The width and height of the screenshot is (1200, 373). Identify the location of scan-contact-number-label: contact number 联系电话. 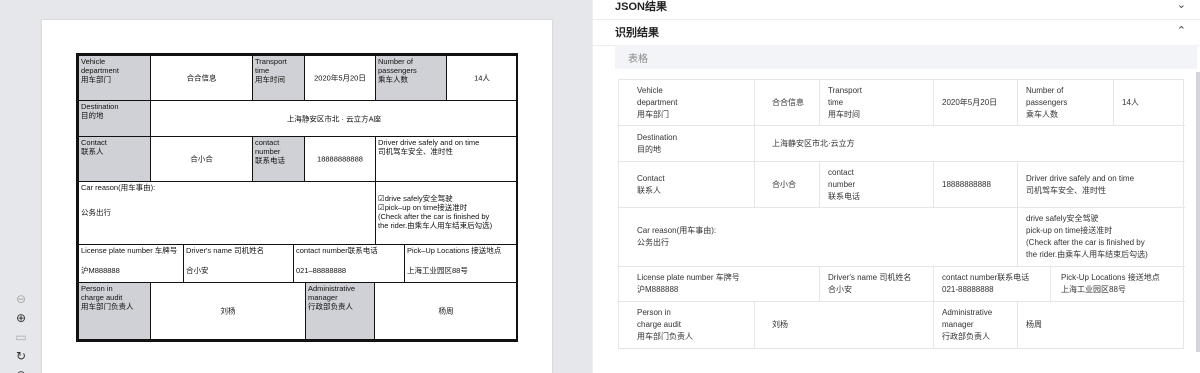
(278, 159).